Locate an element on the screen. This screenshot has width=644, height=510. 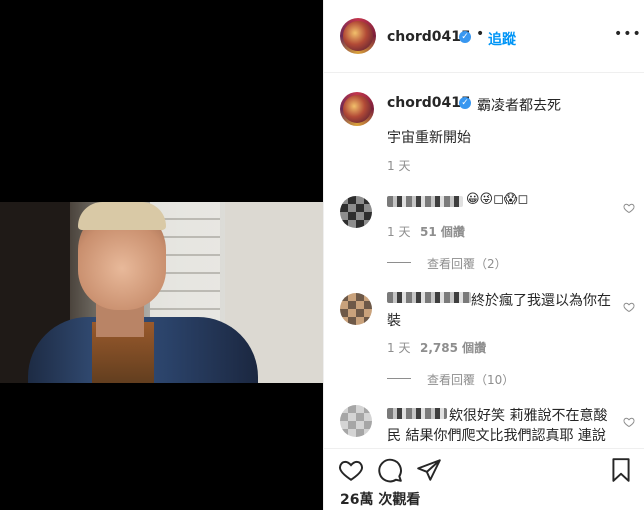
action-bar: 26萬 次觀看 is located at coordinates (484, 479).